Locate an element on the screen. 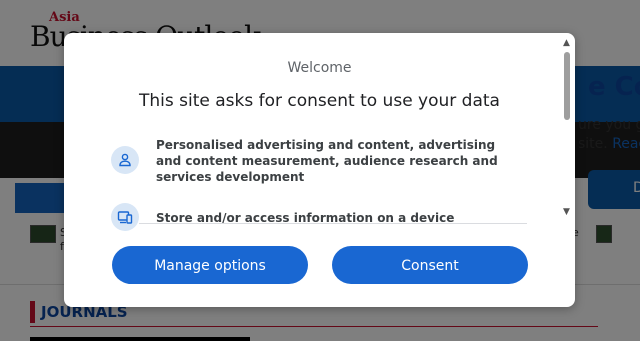 This screenshot has height=341, width=640. consent-button: Consent is located at coordinates (430, 265).